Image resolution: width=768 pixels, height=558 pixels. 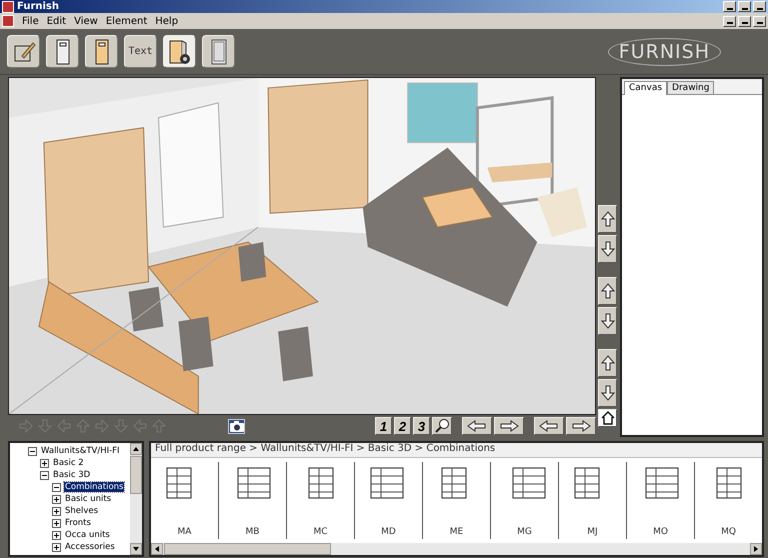 I want to click on product-code: MC, so click(x=320, y=532).